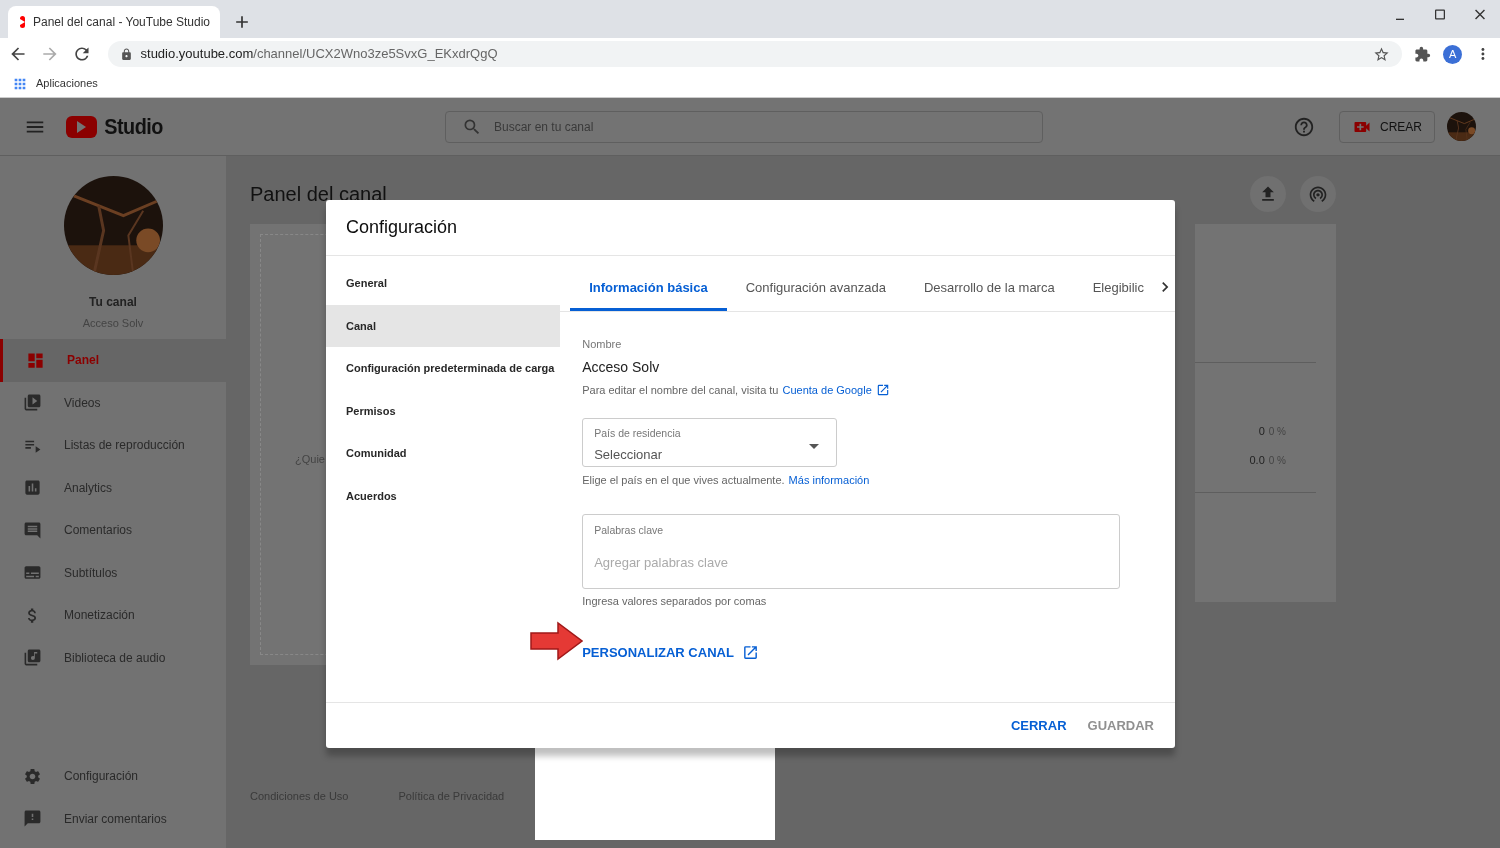  Describe the element at coordinates (1268, 194) in the screenshot. I see `upload-button` at that location.